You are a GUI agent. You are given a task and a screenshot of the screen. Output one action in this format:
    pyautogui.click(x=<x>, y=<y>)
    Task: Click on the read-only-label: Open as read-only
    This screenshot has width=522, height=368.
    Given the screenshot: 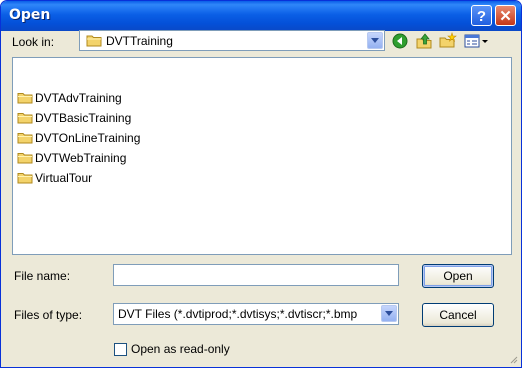 What is the action you would take?
    pyautogui.click(x=180, y=349)
    